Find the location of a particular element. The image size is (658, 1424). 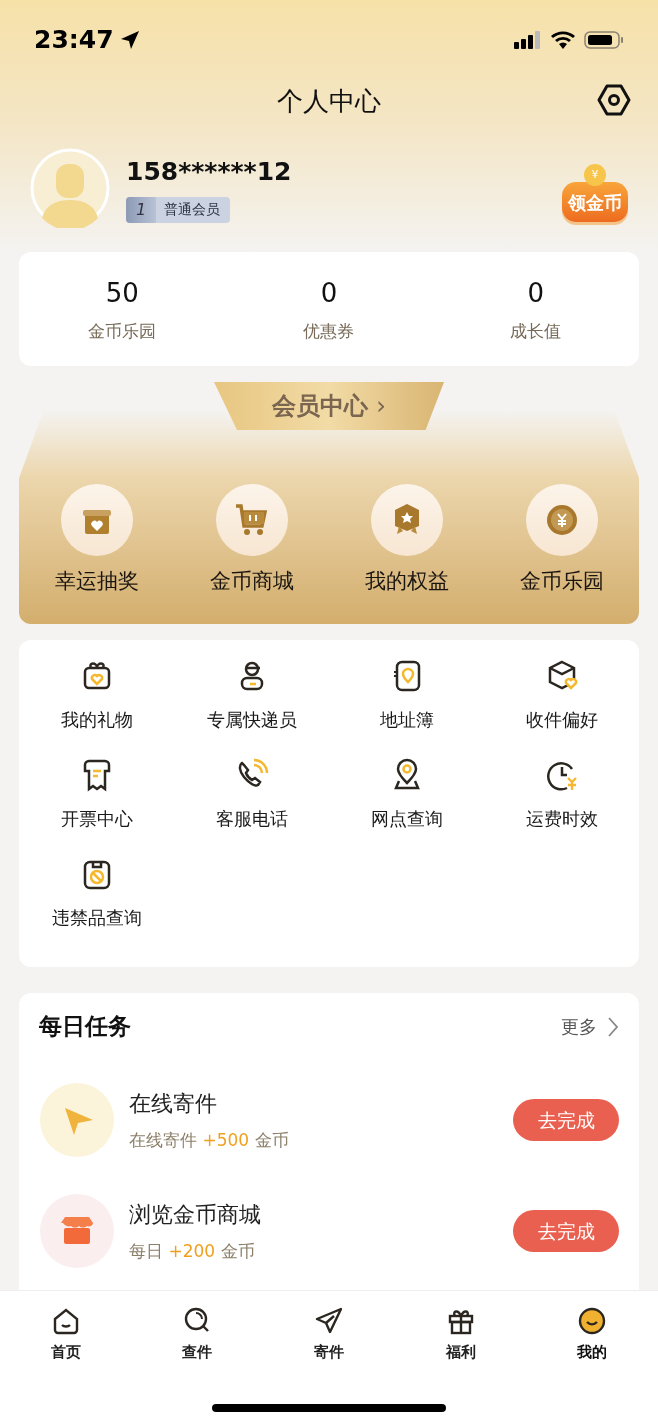

member-benefit-item: 幸运抽奖 is located at coordinates (96, 541).